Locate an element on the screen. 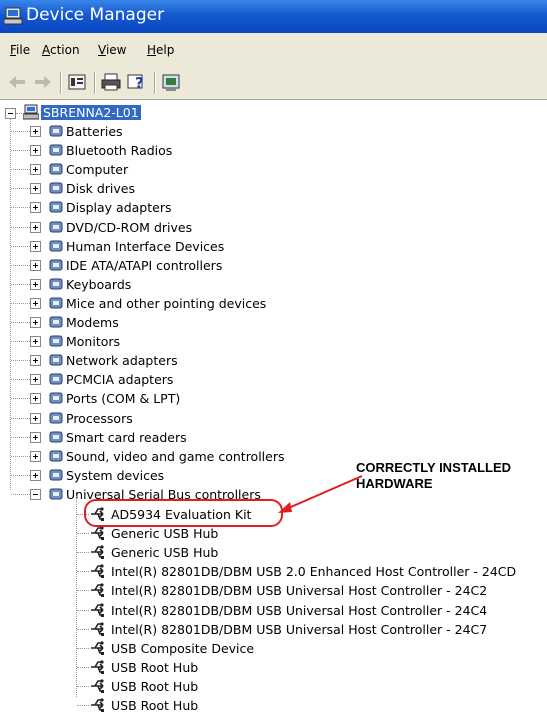  tree-category-label: System devices is located at coordinates (115, 475).